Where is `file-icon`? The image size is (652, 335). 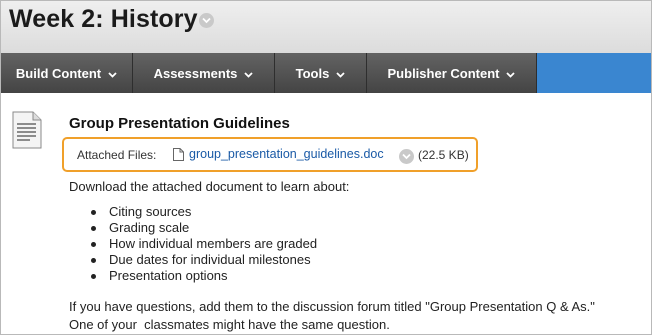 file-icon is located at coordinates (178, 154).